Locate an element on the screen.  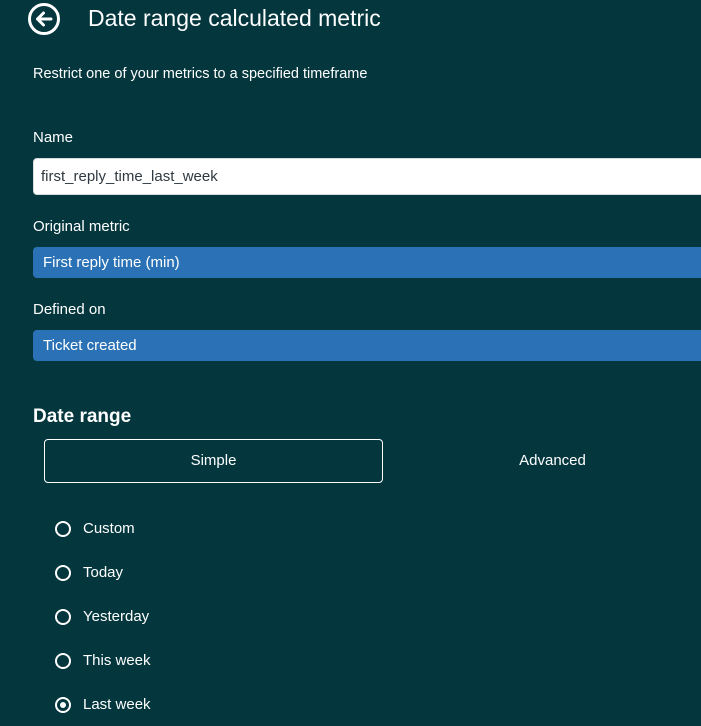
tab-advanced: Advanced is located at coordinates (542, 461).